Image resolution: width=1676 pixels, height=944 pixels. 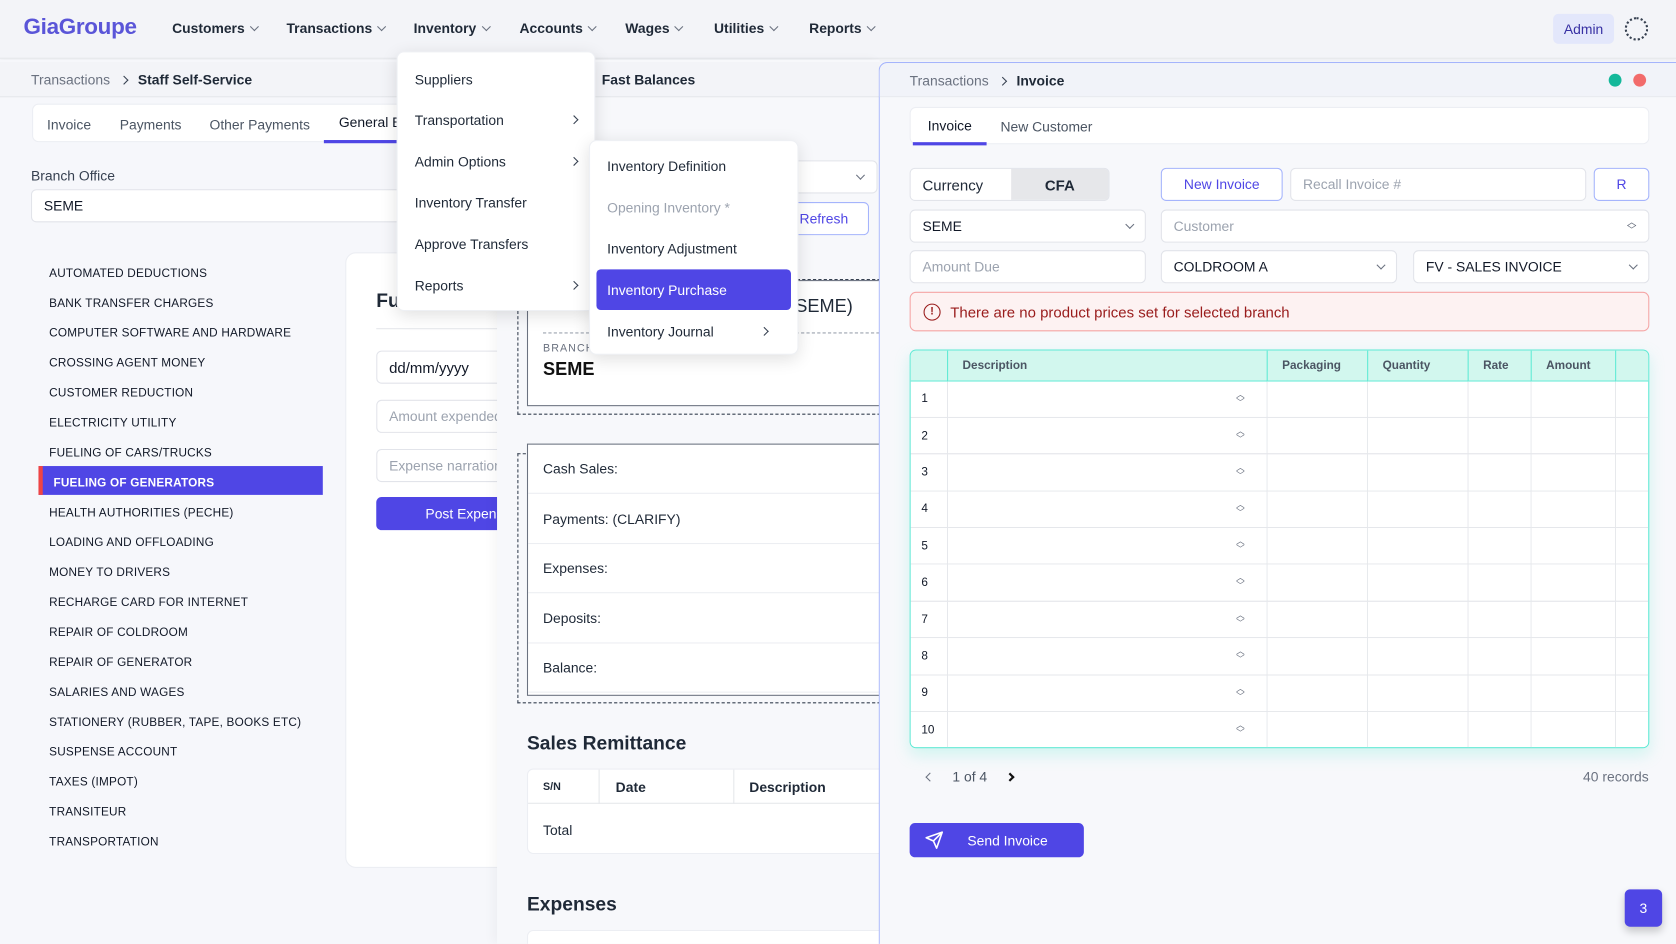 I want to click on branch-select: SEME, so click(x=1027, y=226).